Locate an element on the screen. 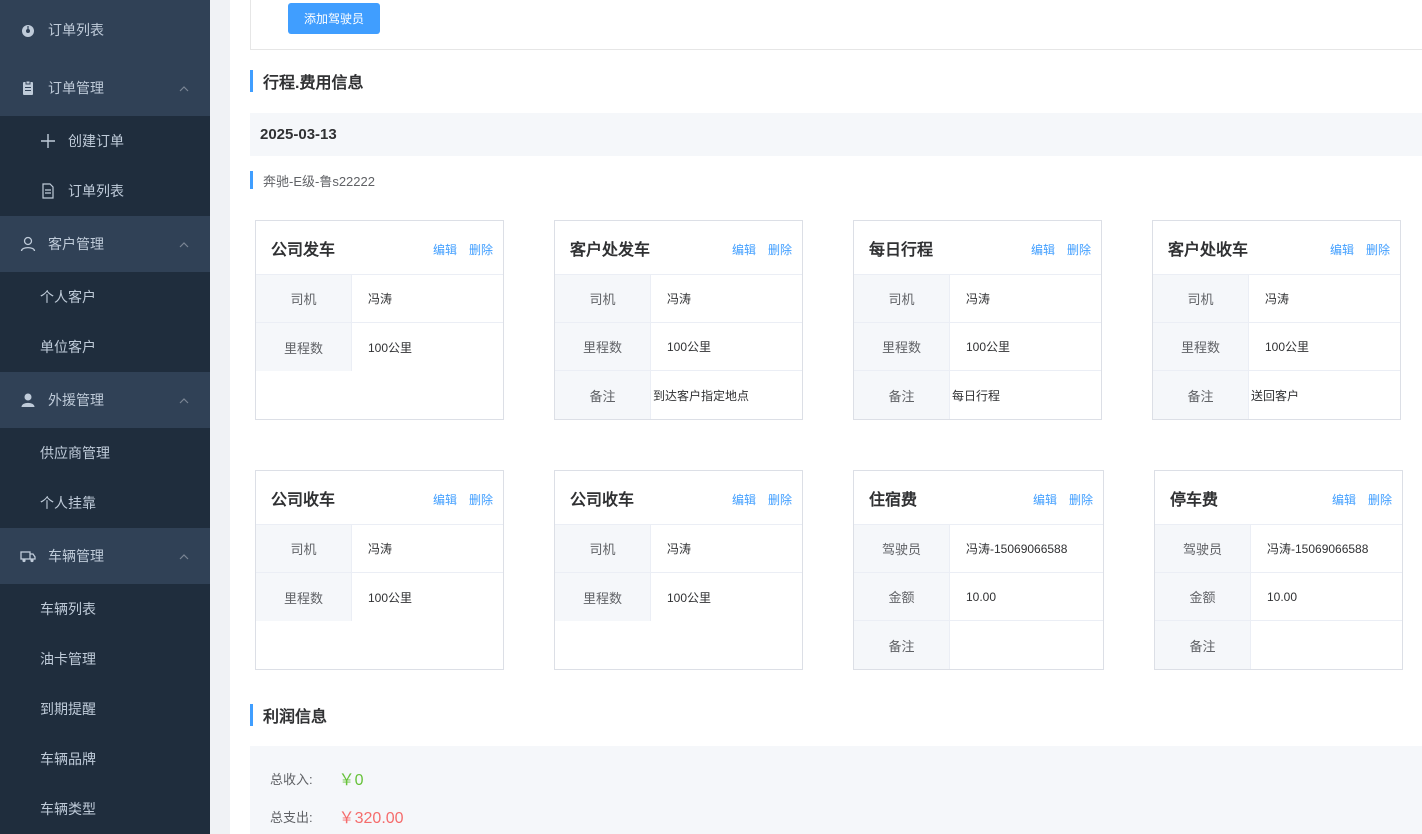 This screenshot has width=1422, height=834. sidebar-item-supplier-management: 供应商管理 is located at coordinates (105, 453).